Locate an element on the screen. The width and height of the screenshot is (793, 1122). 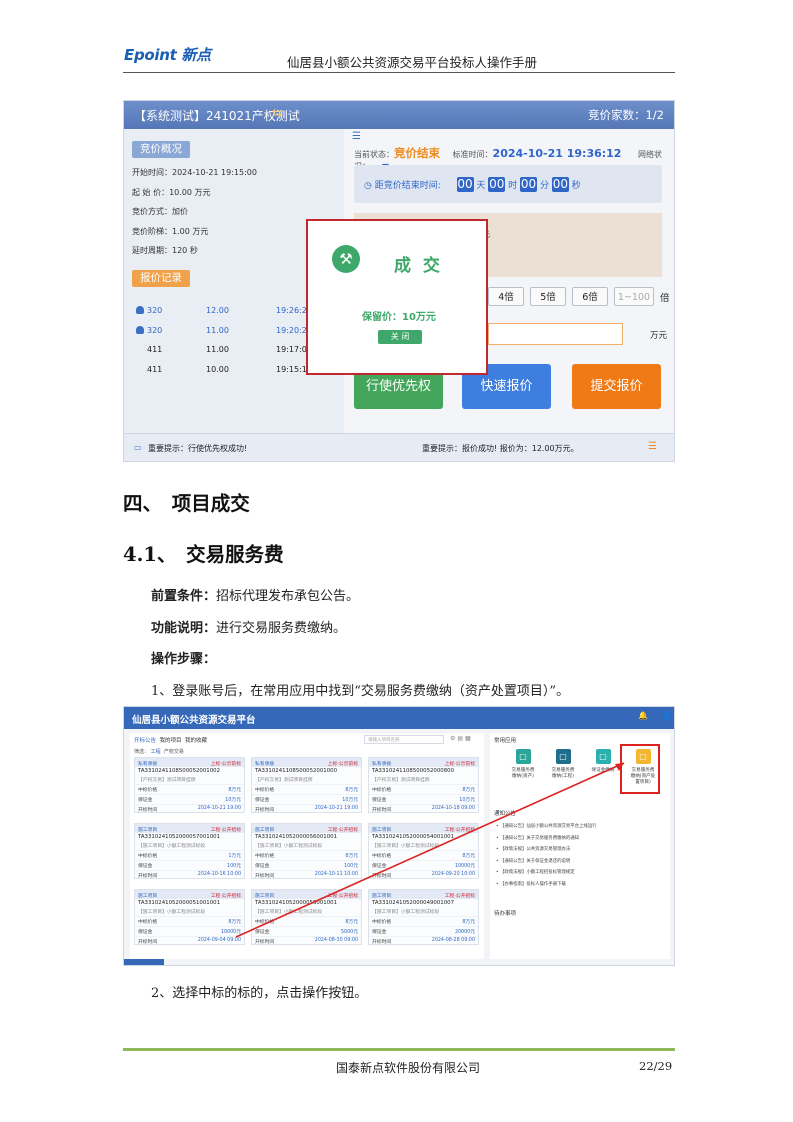
overview-row: 竞价阶梯：1.00 万元 is located at coordinates (232, 236).